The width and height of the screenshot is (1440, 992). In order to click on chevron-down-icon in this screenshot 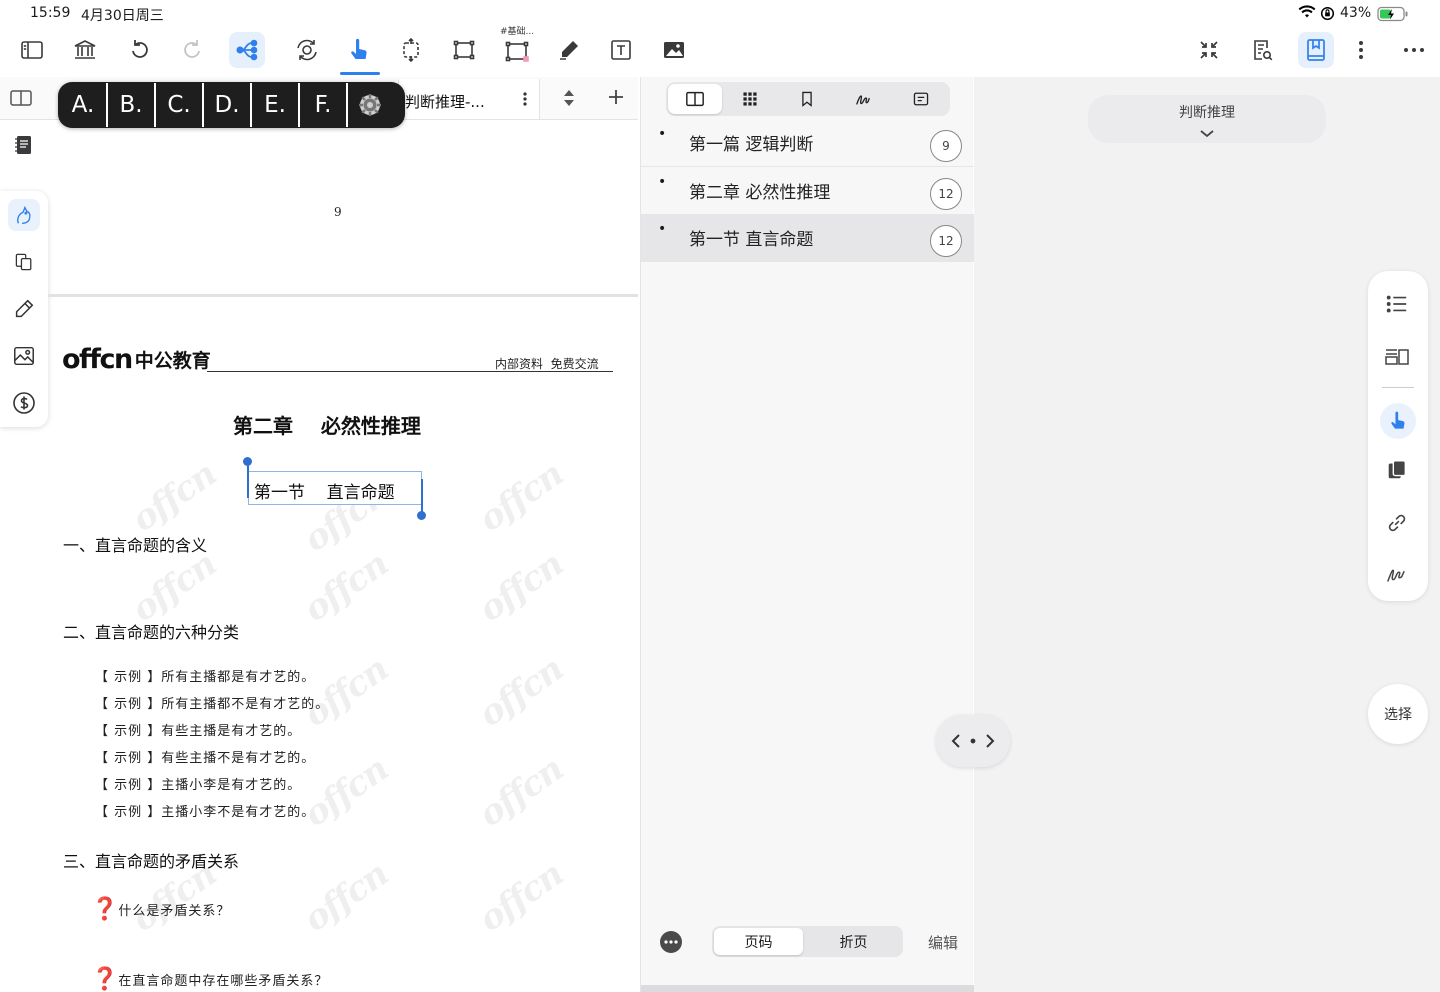, I will do `click(1207, 131)`.